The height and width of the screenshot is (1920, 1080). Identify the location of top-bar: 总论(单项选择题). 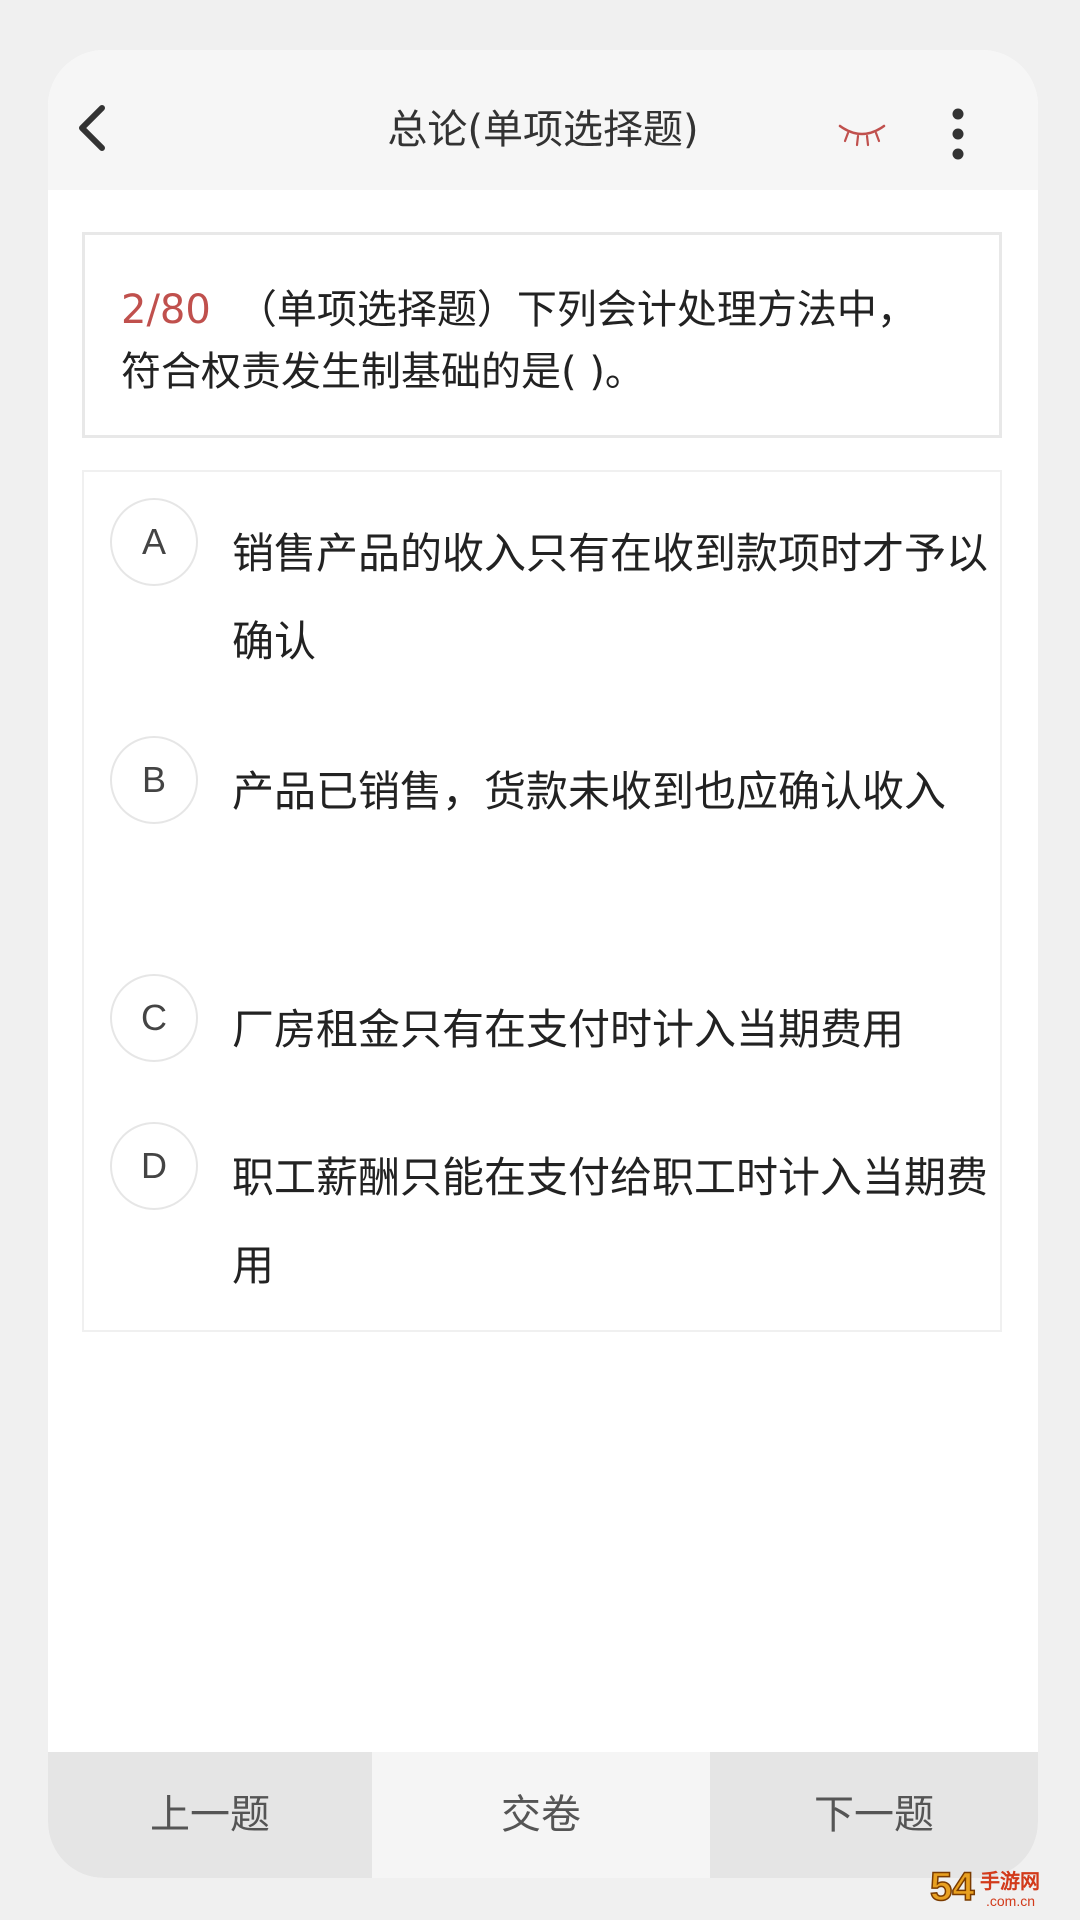
(543, 120).